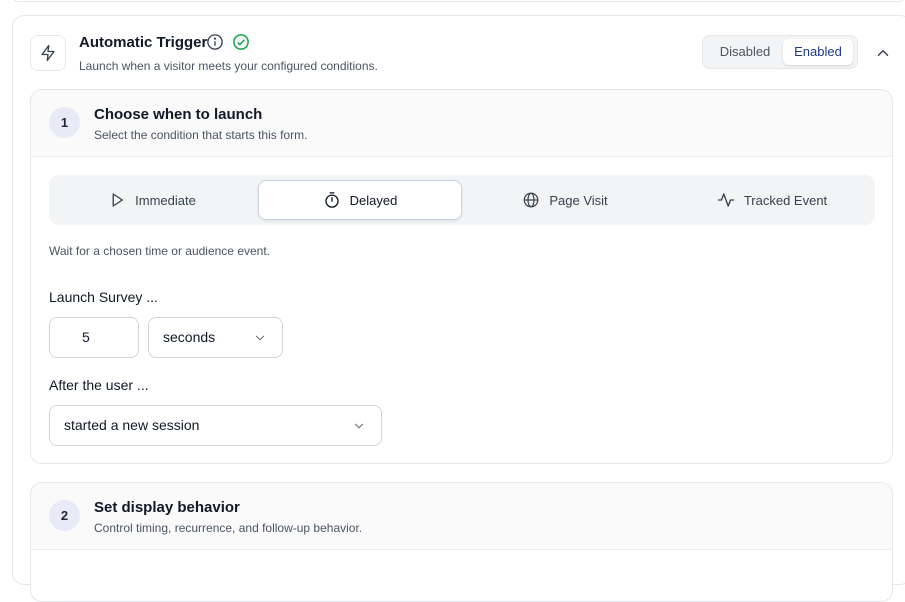 Image resolution: width=905 pixels, height=602 pixels. Describe the element at coordinates (189, 337) in the screenshot. I see `delay-unit-value: seconds` at that location.